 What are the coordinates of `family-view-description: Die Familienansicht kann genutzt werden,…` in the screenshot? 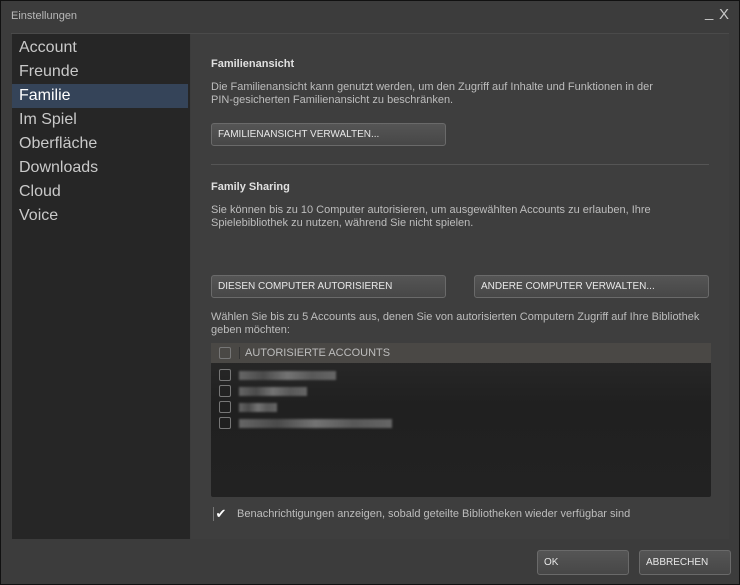 It's located at (432, 93).